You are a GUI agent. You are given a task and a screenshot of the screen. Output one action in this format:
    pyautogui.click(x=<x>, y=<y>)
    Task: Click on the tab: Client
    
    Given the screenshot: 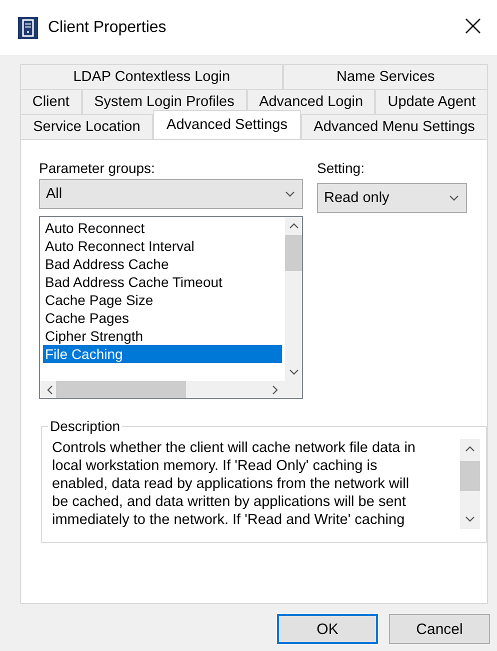 What is the action you would take?
    pyautogui.click(x=51, y=101)
    